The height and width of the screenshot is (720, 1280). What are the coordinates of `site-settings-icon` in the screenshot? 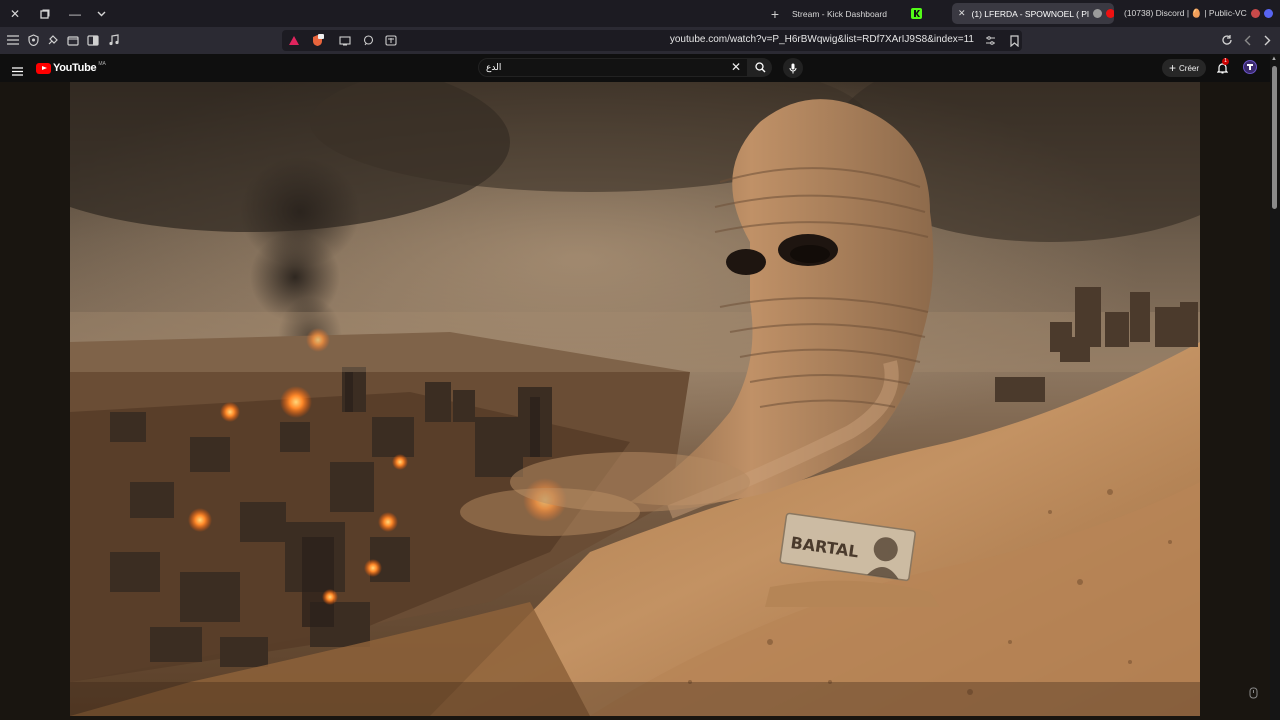 It's located at (990, 40).